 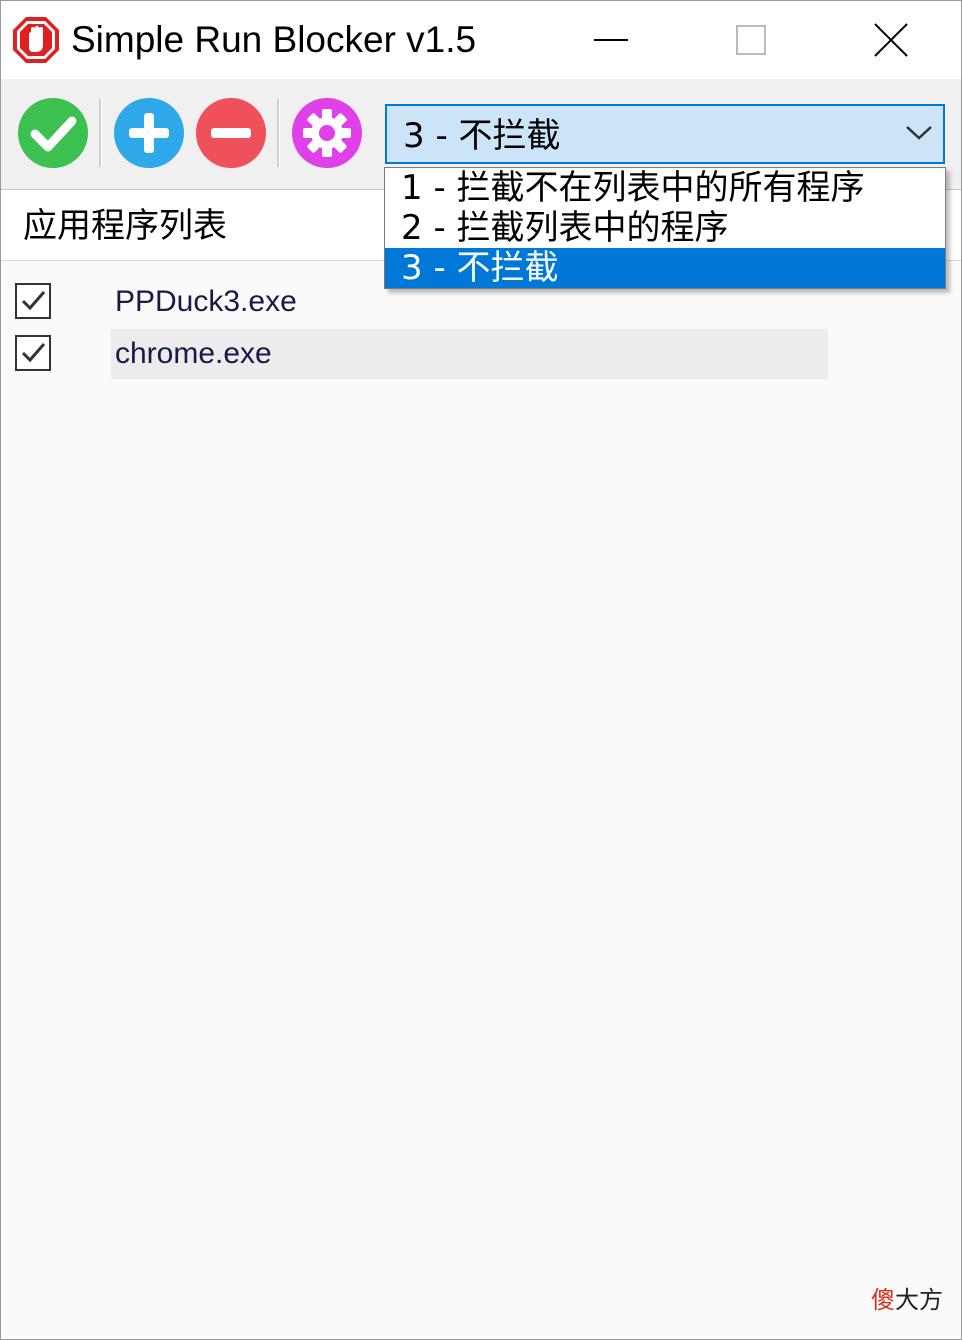 I want to click on watermark-red-text: 傻, so click(x=883, y=1300).